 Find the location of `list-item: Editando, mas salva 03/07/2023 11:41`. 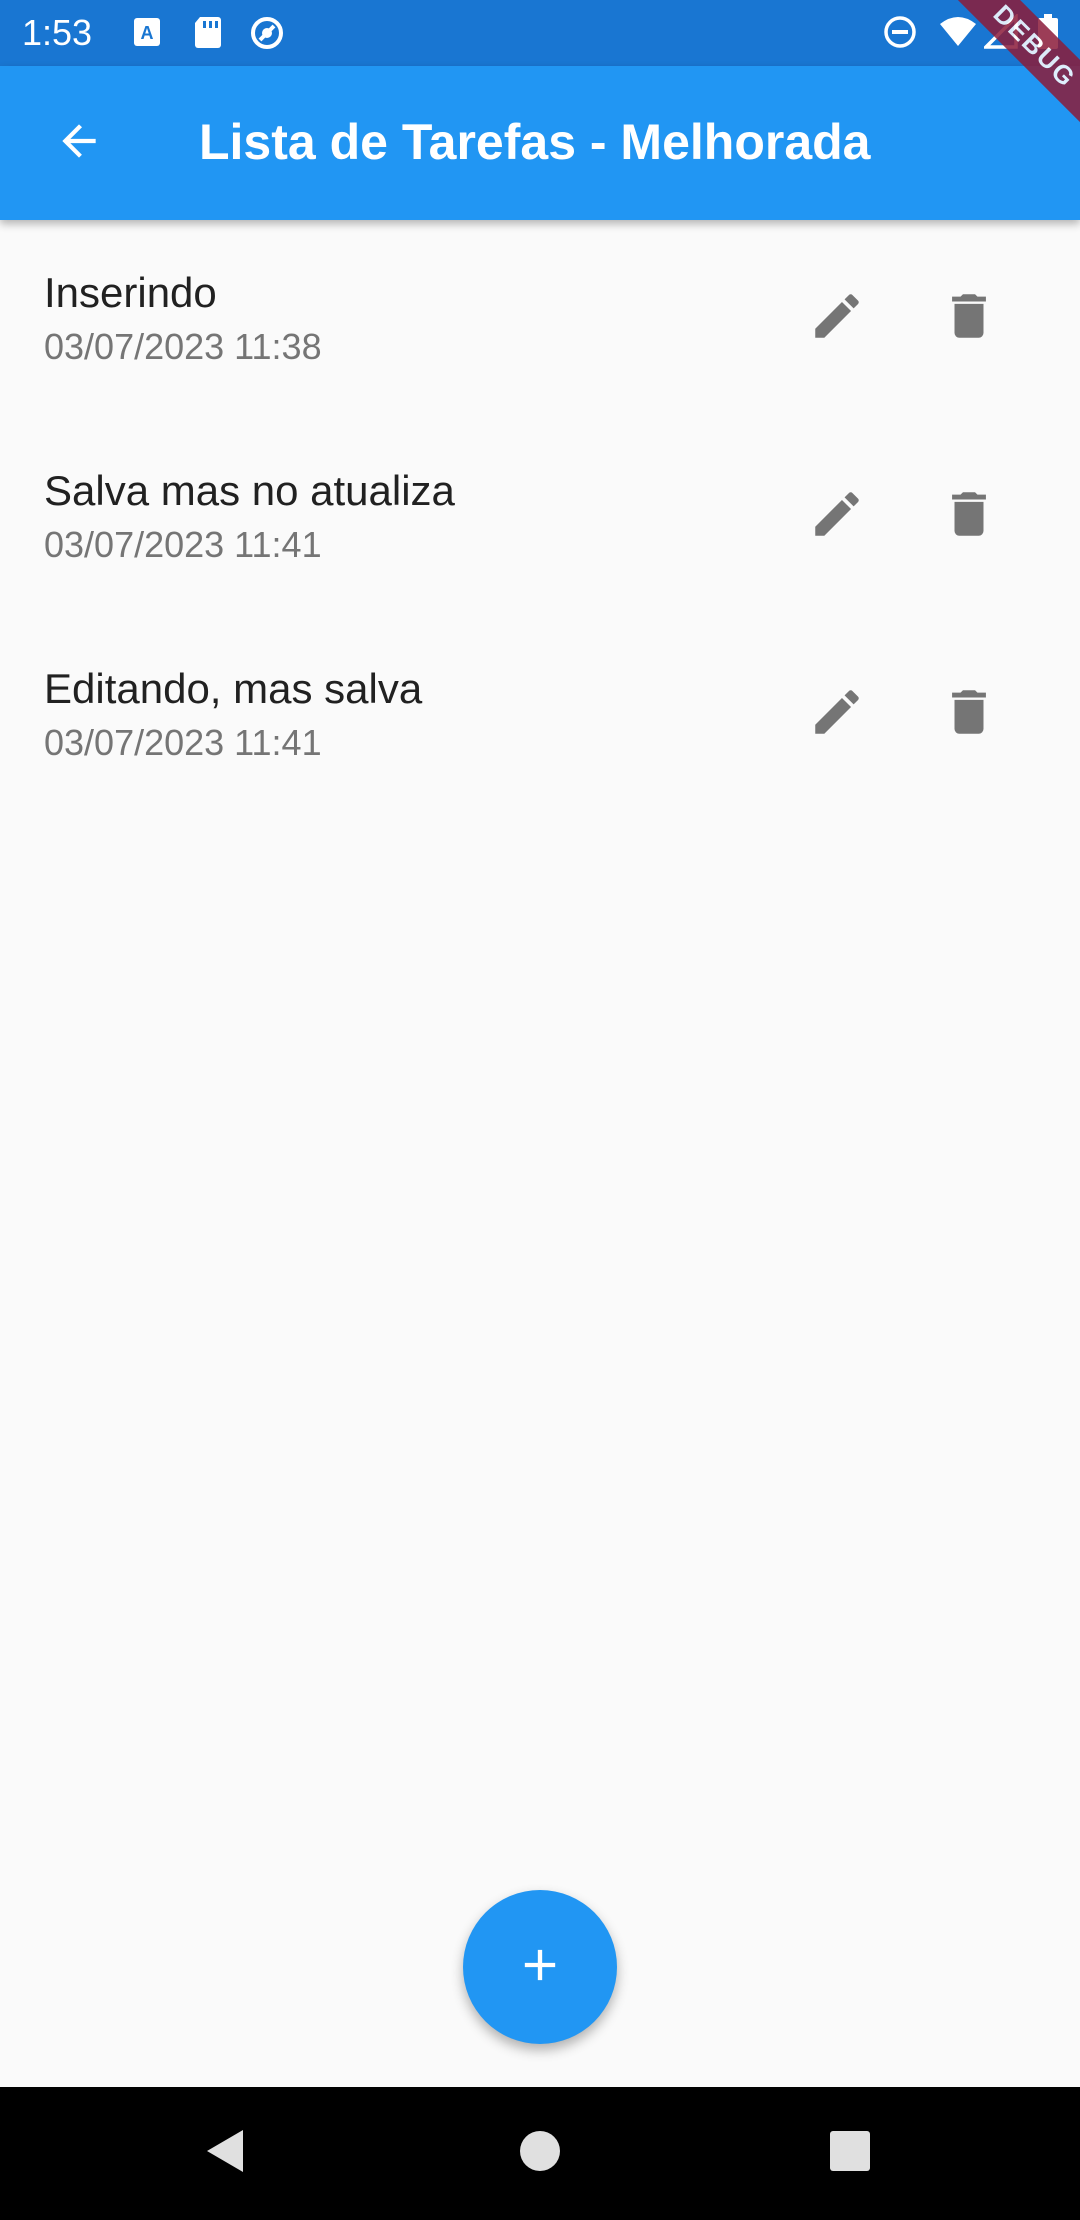

list-item: Editando, mas salva 03/07/2023 11:41 is located at coordinates (540, 715).